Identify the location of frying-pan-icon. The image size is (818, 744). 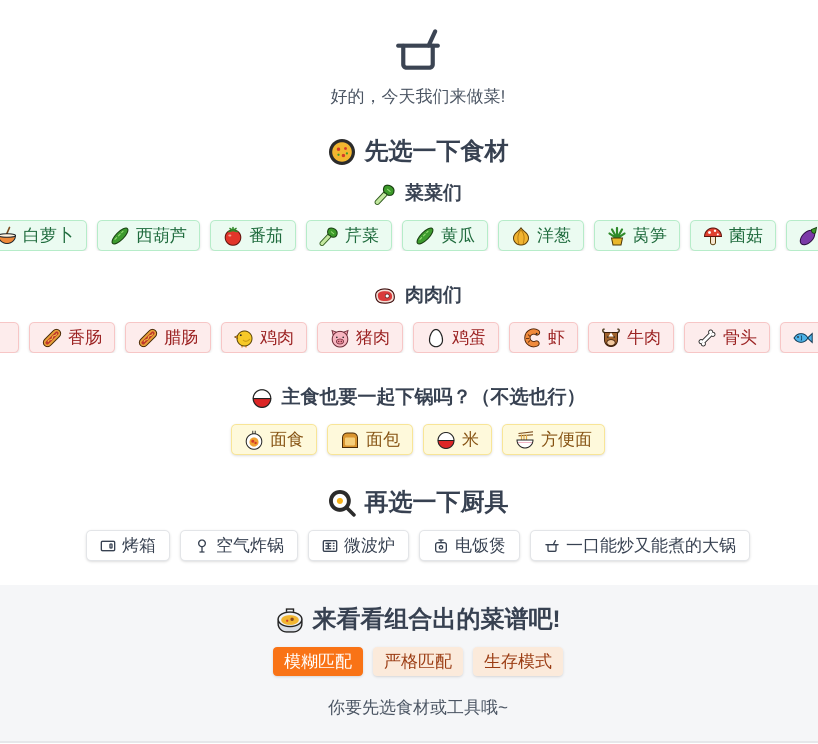
(342, 503).